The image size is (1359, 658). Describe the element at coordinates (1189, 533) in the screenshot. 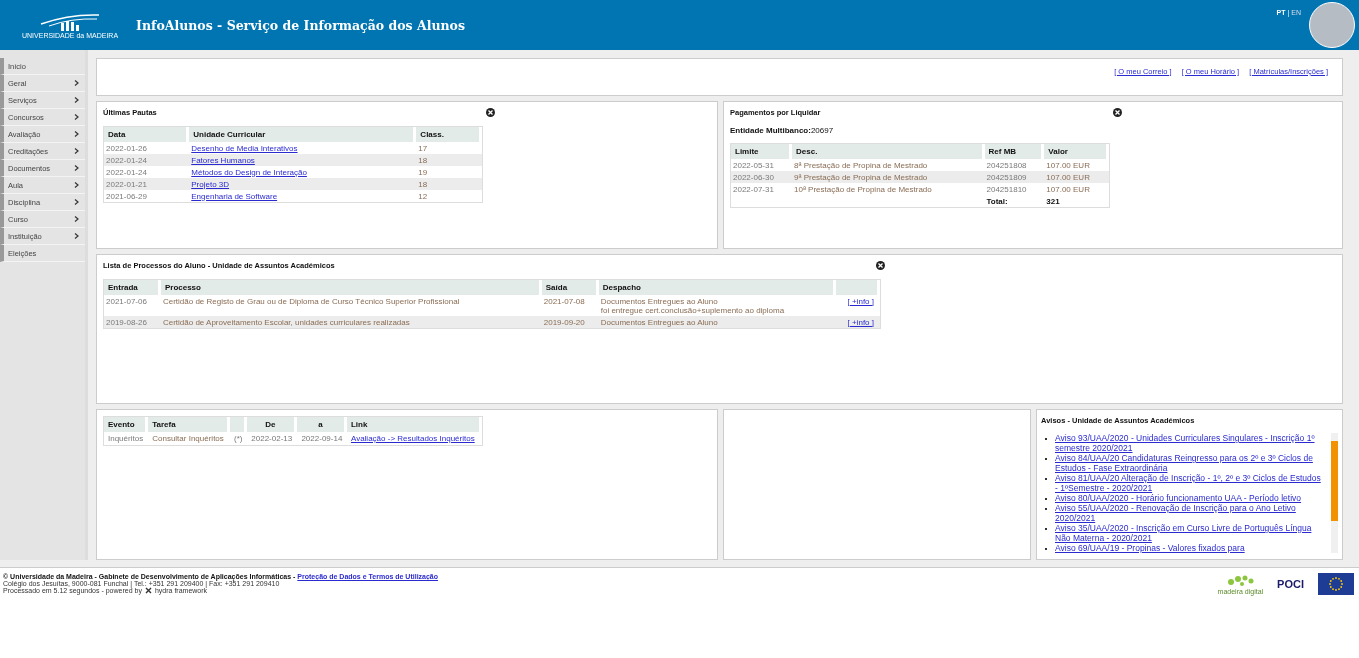

I see `notice-link: Aviso 35/UAA/2020 - Inscrição em Curso Livre de Português Língua Não Materna - 2020/2021` at that location.